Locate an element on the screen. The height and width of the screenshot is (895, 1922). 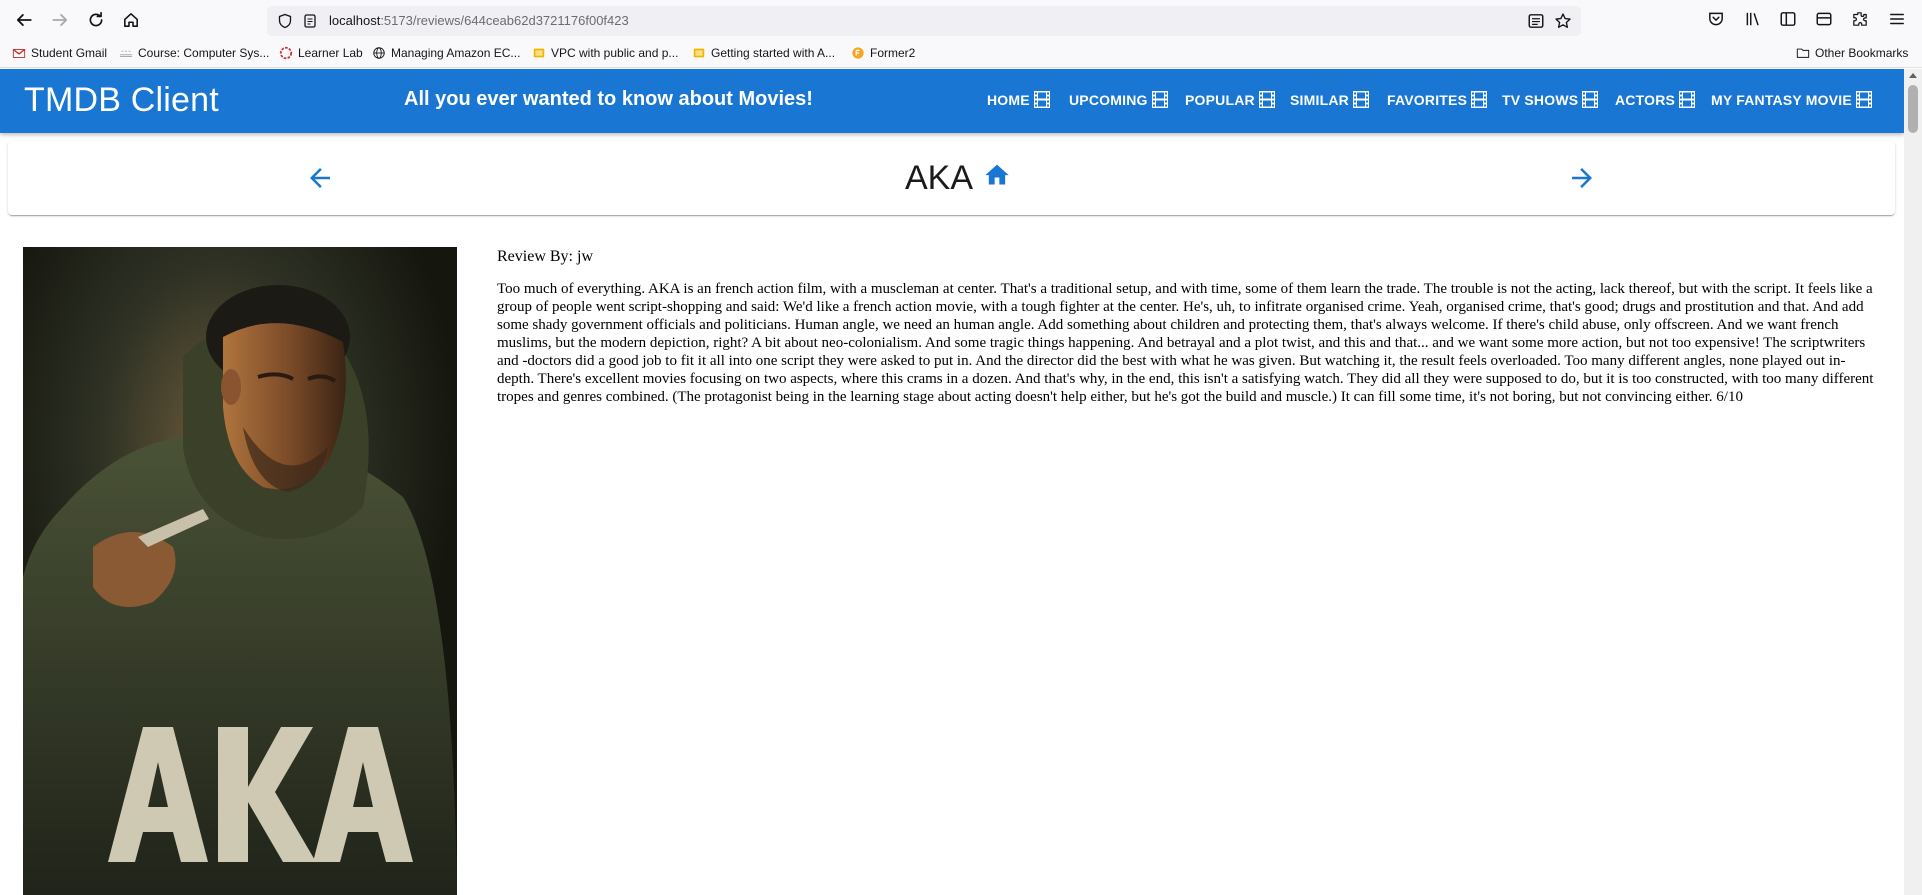
home-button is located at coordinates (131, 20).